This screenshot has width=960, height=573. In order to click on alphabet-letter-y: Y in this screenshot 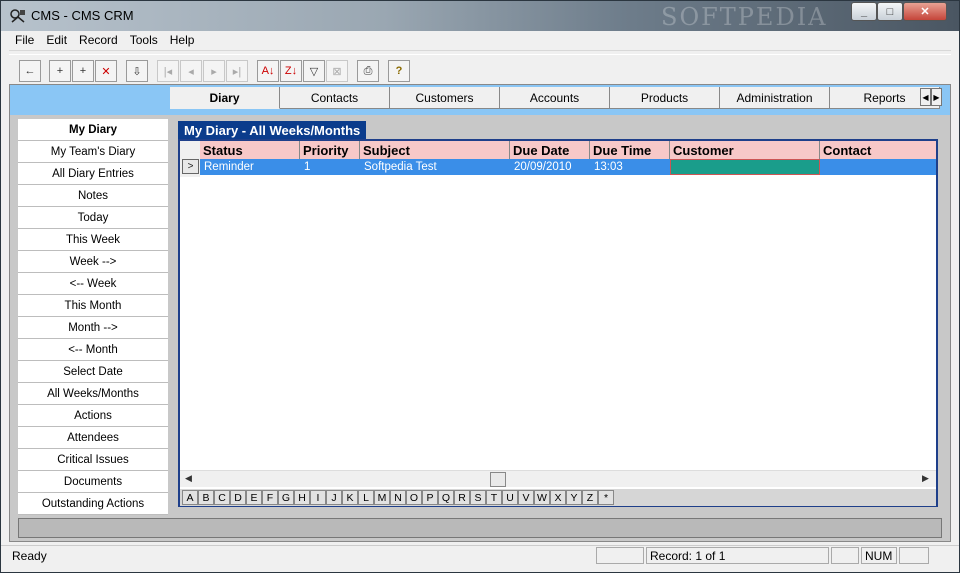, I will do `click(574, 497)`.